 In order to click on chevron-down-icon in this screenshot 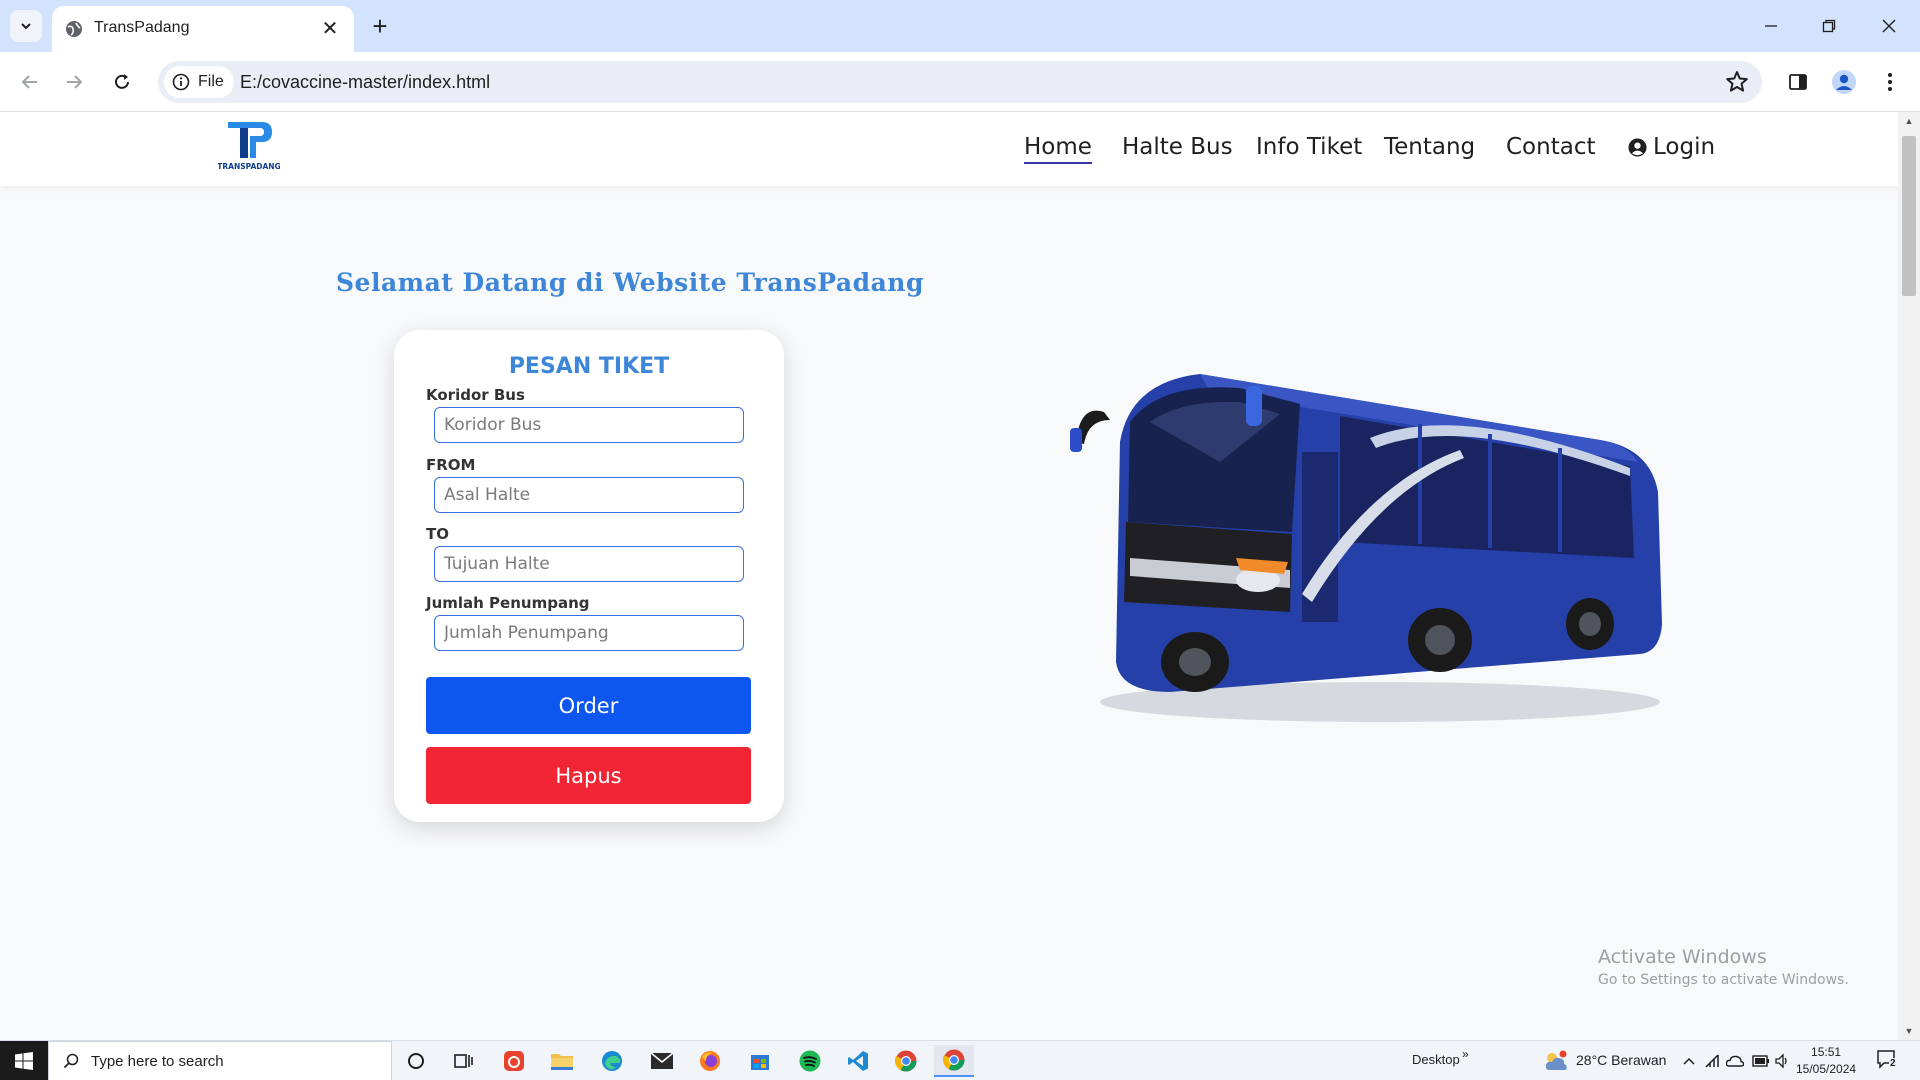, I will do `click(26, 26)`.